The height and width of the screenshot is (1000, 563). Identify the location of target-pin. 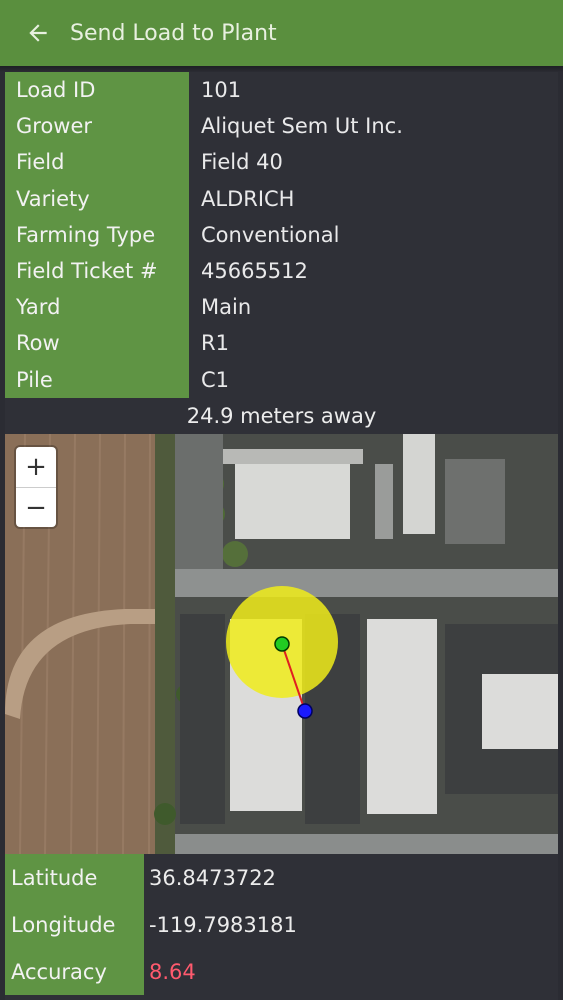
(282, 644).